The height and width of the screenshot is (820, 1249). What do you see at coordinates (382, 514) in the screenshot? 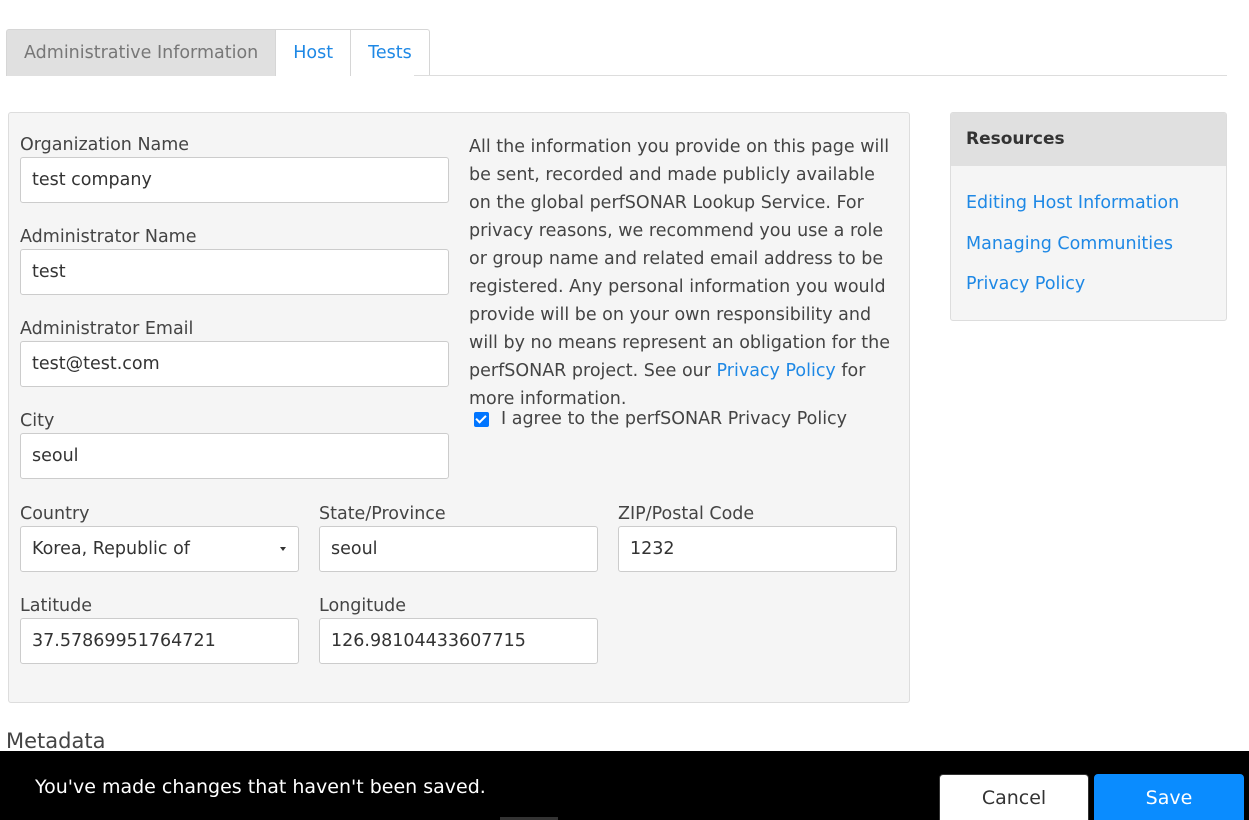
I see `state-label: State/Province` at bounding box center [382, 514].